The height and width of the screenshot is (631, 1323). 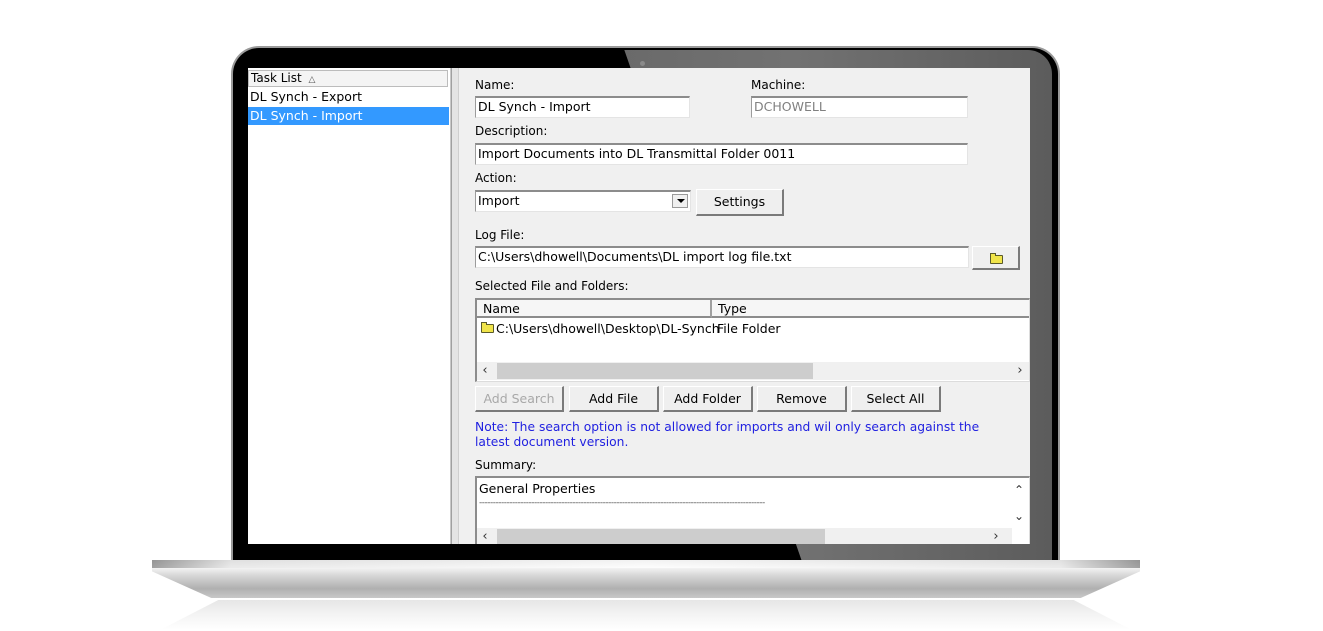 What do you see at coordinates (802, 399) in the screenshot?
I see `remove-button: Remove` at bounding box center [802, 399].